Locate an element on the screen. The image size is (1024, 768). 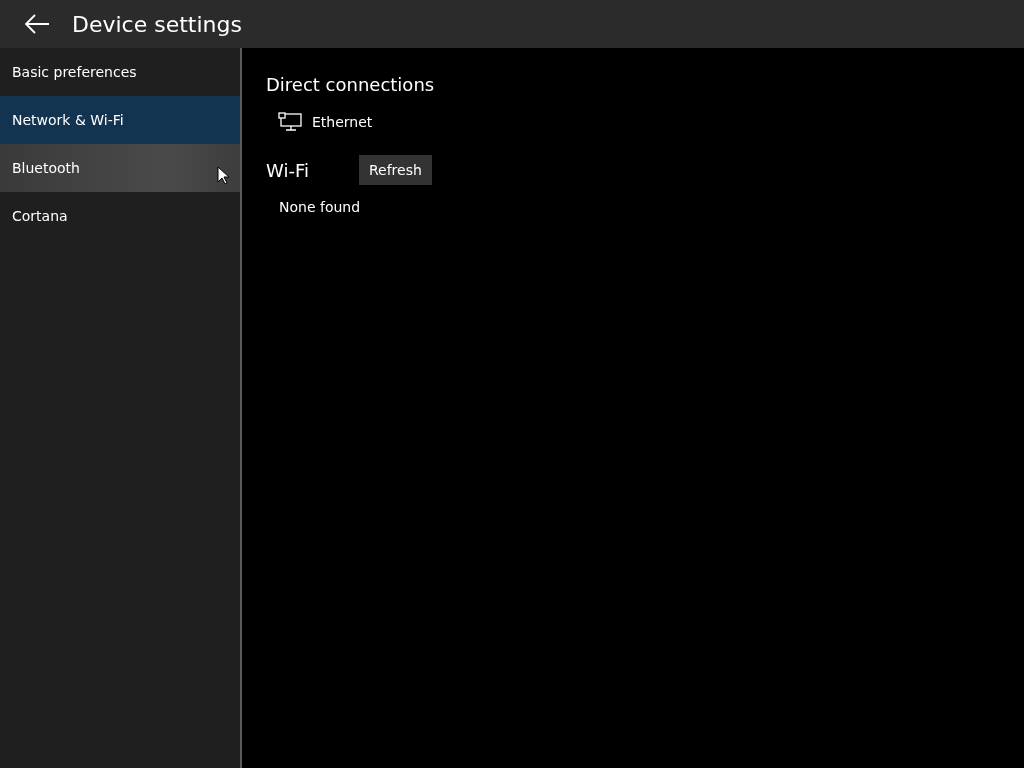
sidebar-item: Bluetooth is located at coordinates (120, 168).